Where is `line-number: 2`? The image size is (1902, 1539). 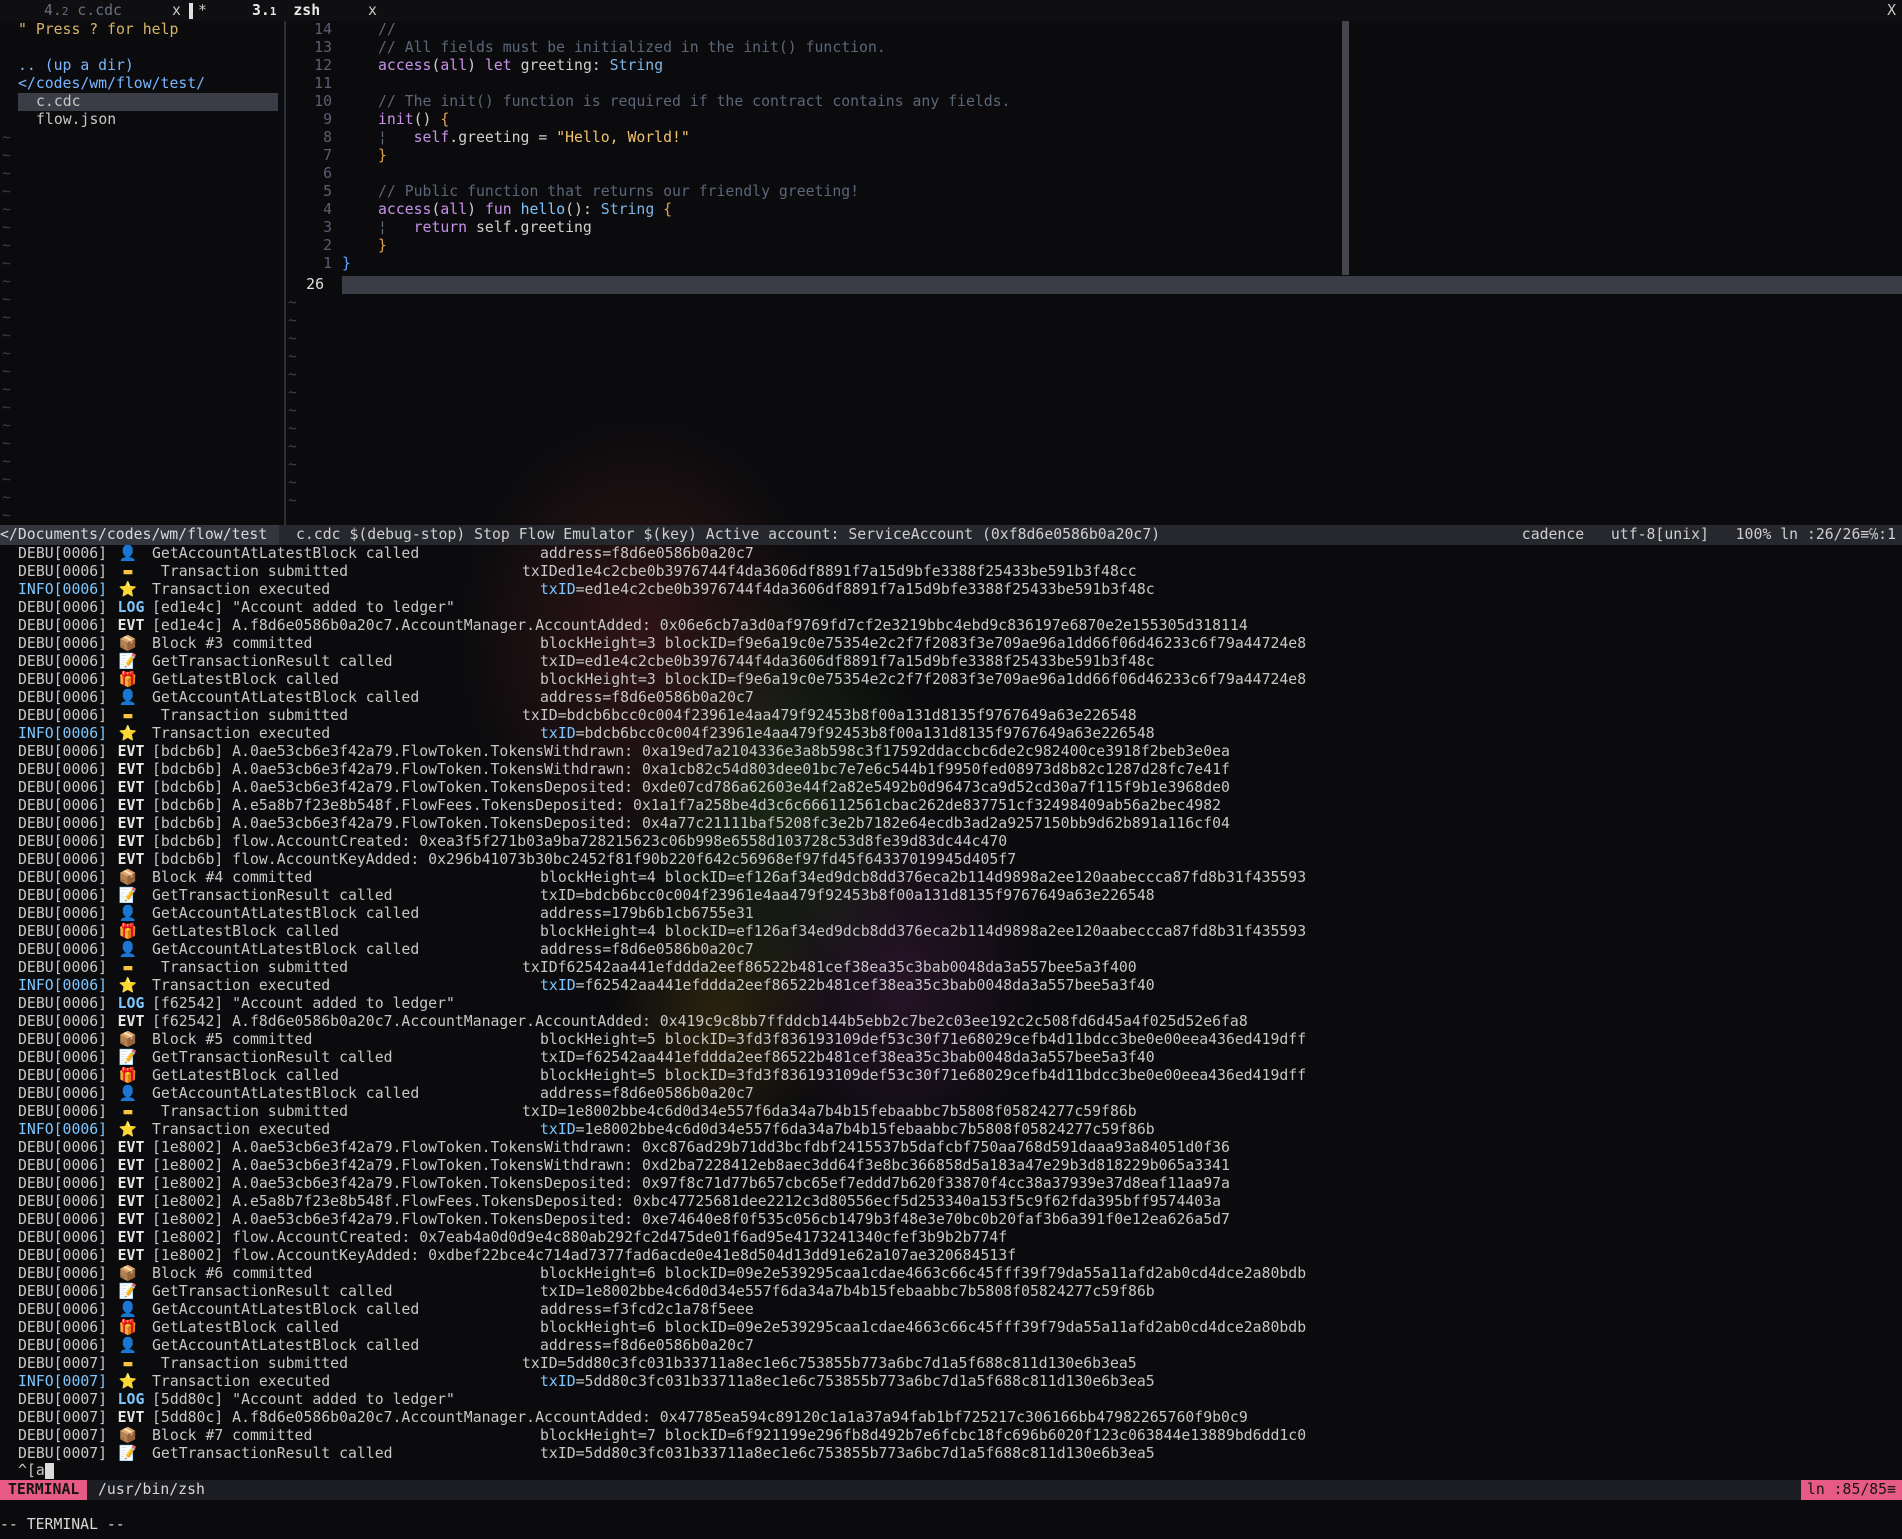
line-number: 2 is located at coordinates (327, 245).